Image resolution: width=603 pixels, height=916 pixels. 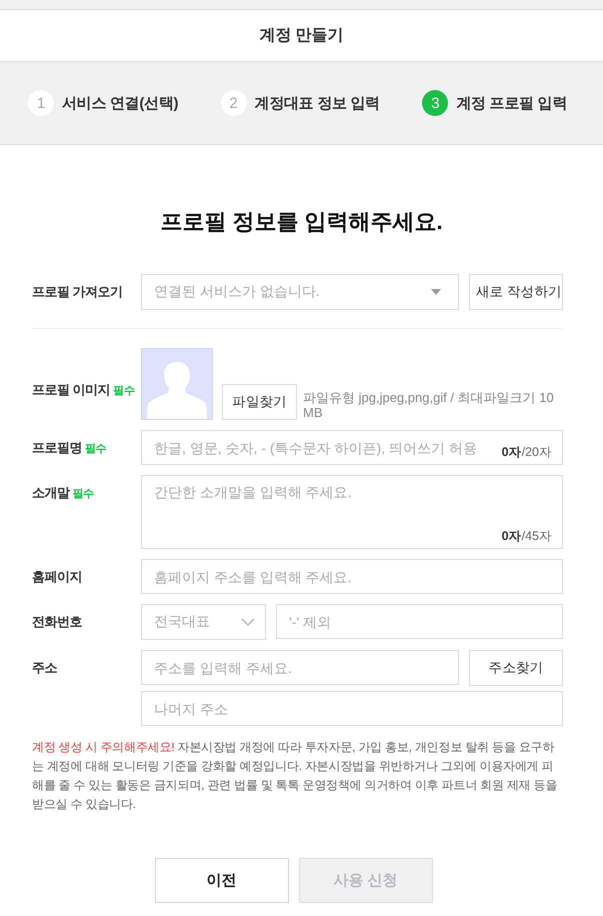 What do you see at coordinates (300, 667) in the screenshot?
I see `address-input: 주소를 입력해 주세요.` at bounding box center [300, 667].